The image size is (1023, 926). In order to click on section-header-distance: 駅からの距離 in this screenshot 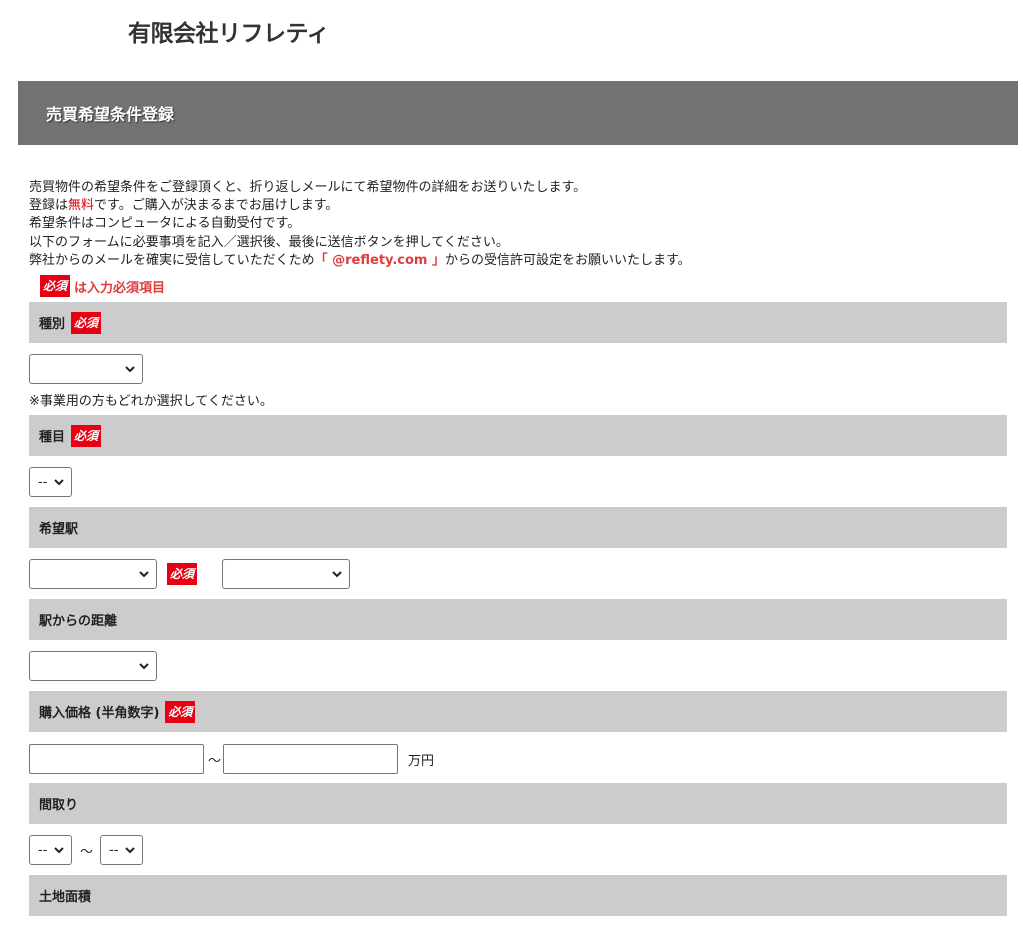, I will do `click(518, 619)`.